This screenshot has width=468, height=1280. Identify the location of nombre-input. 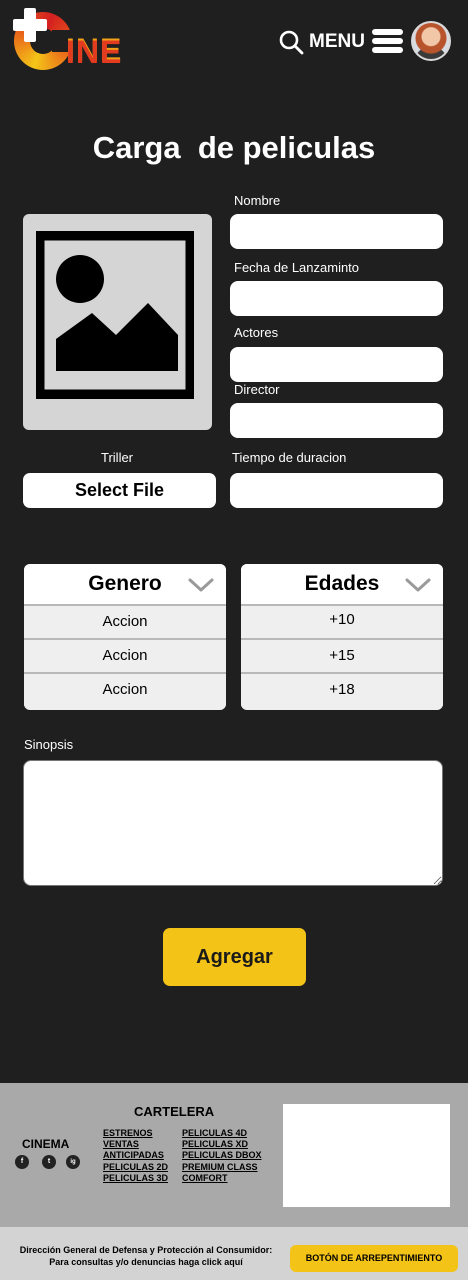
(336, 231).